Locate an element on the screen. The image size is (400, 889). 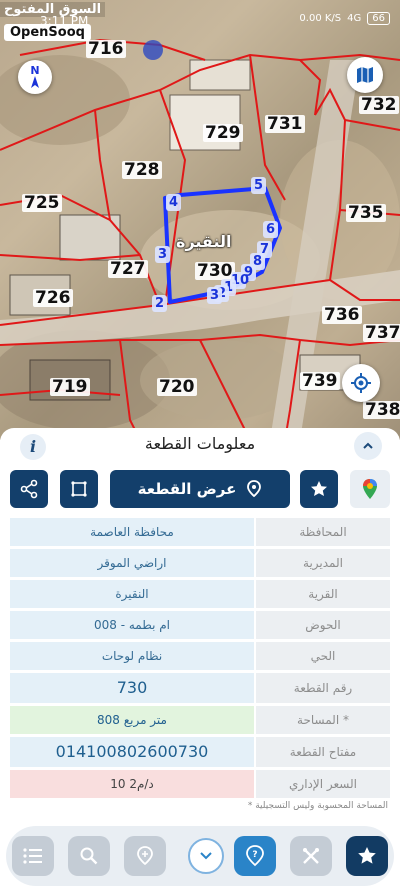
row-value: ام بطمه - 008 is located at coordinates (132, 625).